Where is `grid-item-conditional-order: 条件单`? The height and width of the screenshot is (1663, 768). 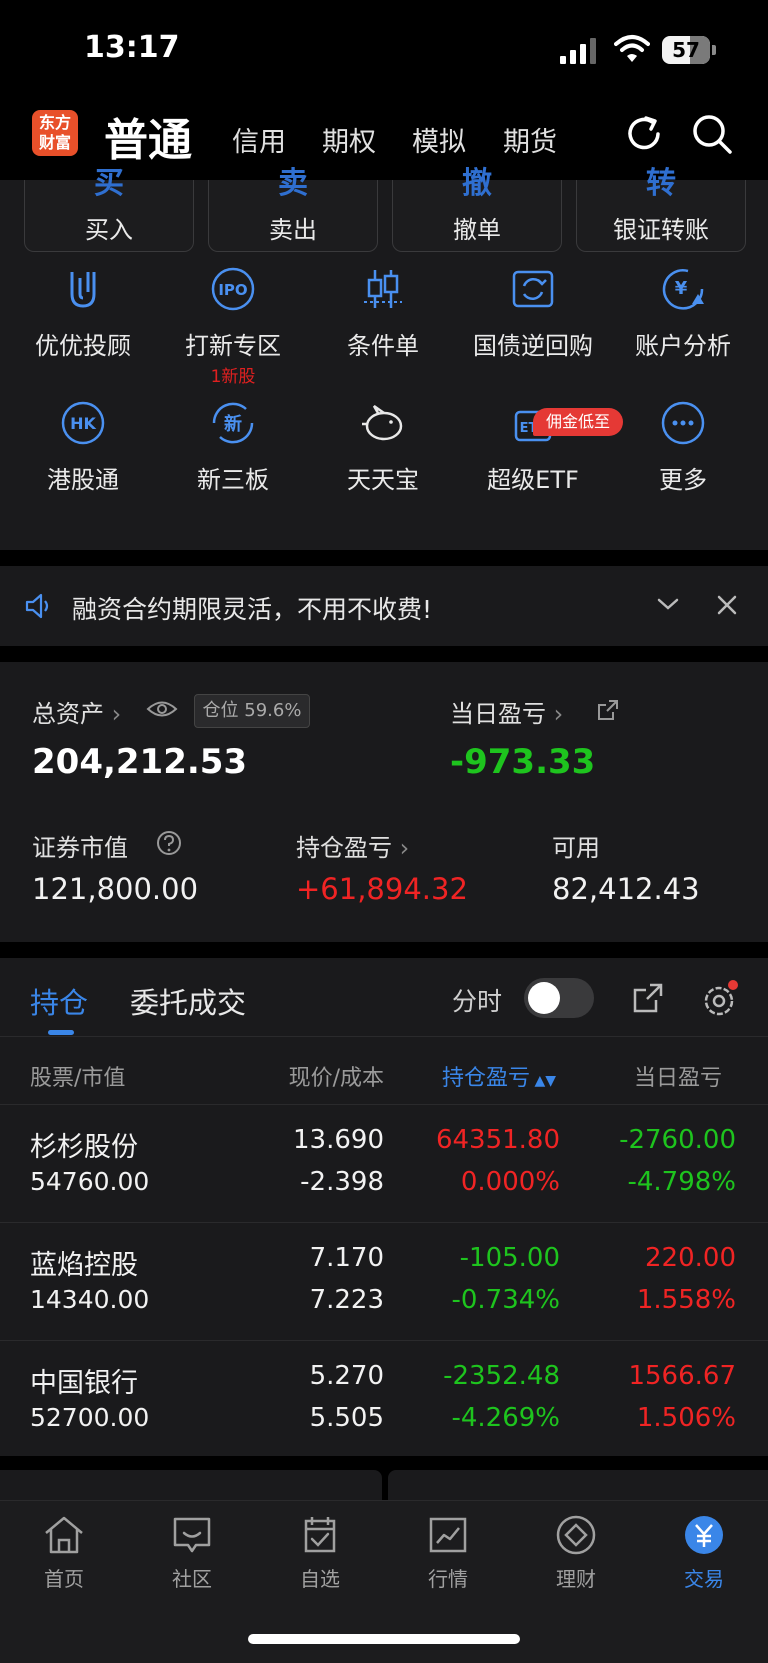 grid-item-conditional-order: 条件单 is located at coordinates (383, 324).